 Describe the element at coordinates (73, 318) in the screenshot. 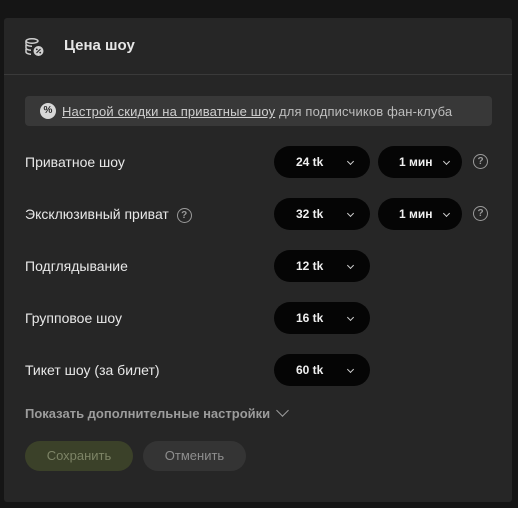

I see `group-show-label: Групповое шоу` at that location.